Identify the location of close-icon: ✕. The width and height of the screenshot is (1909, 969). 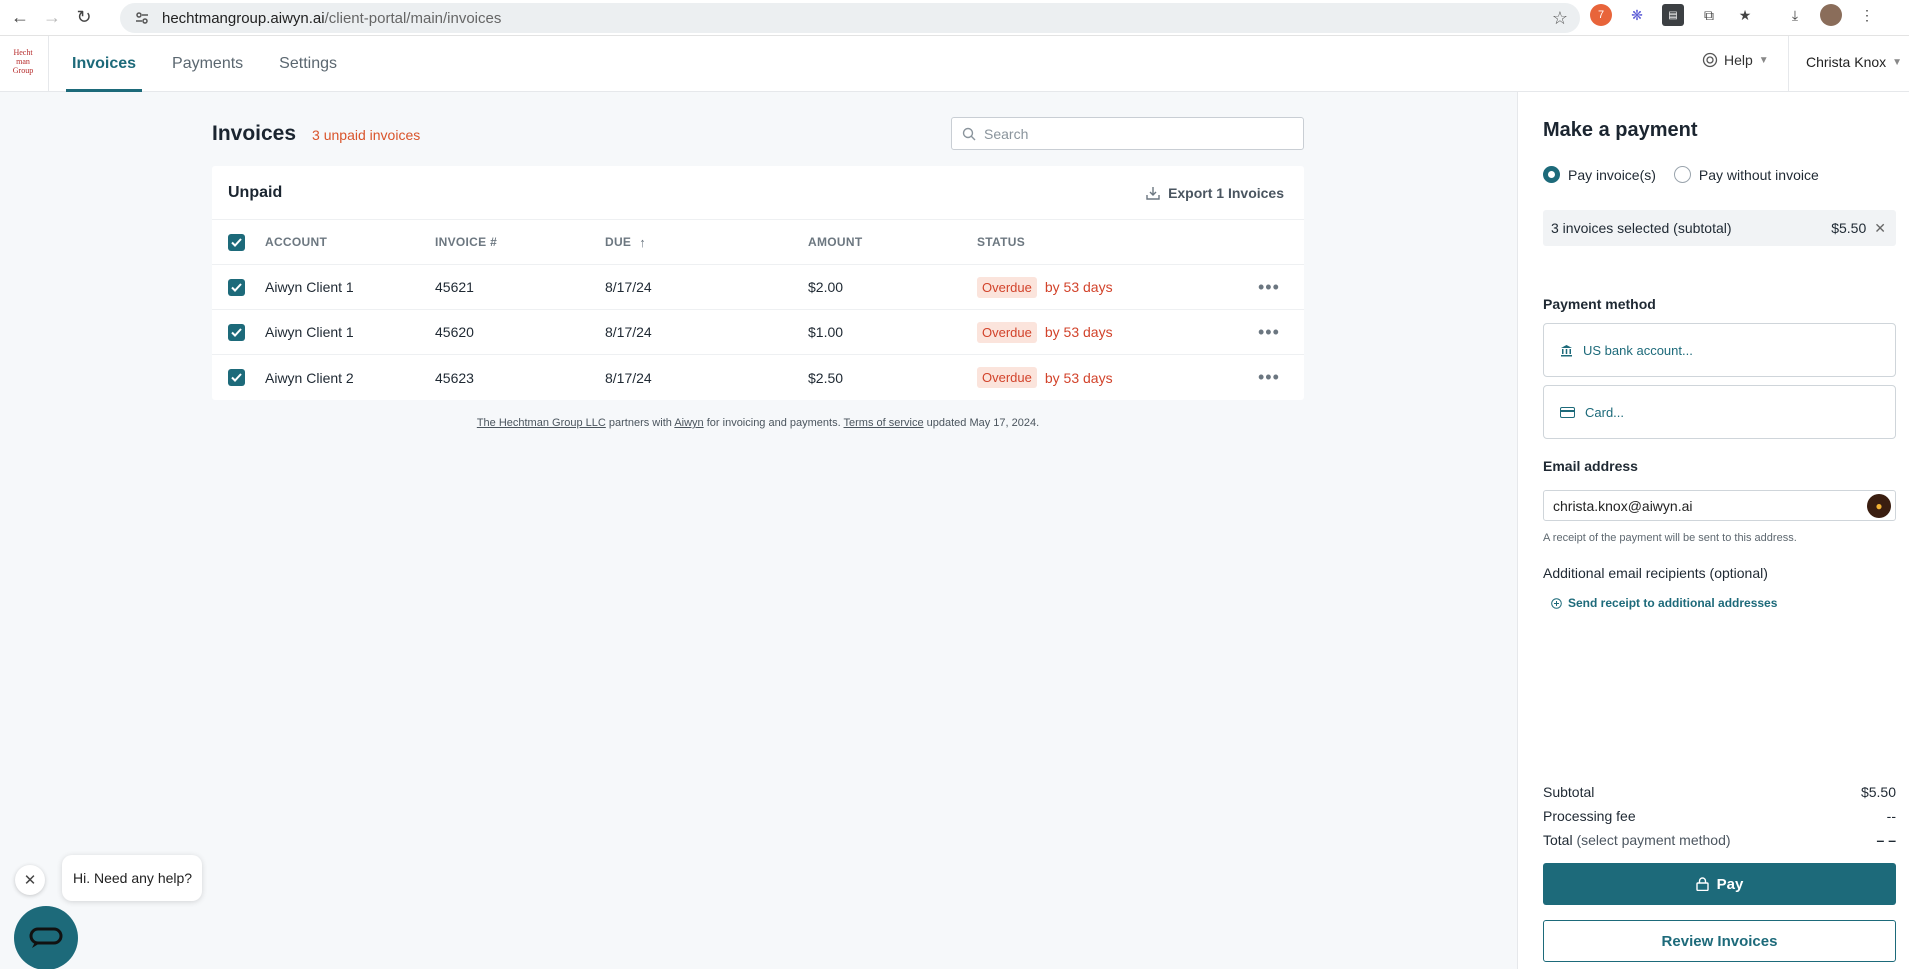
(1880, 228).